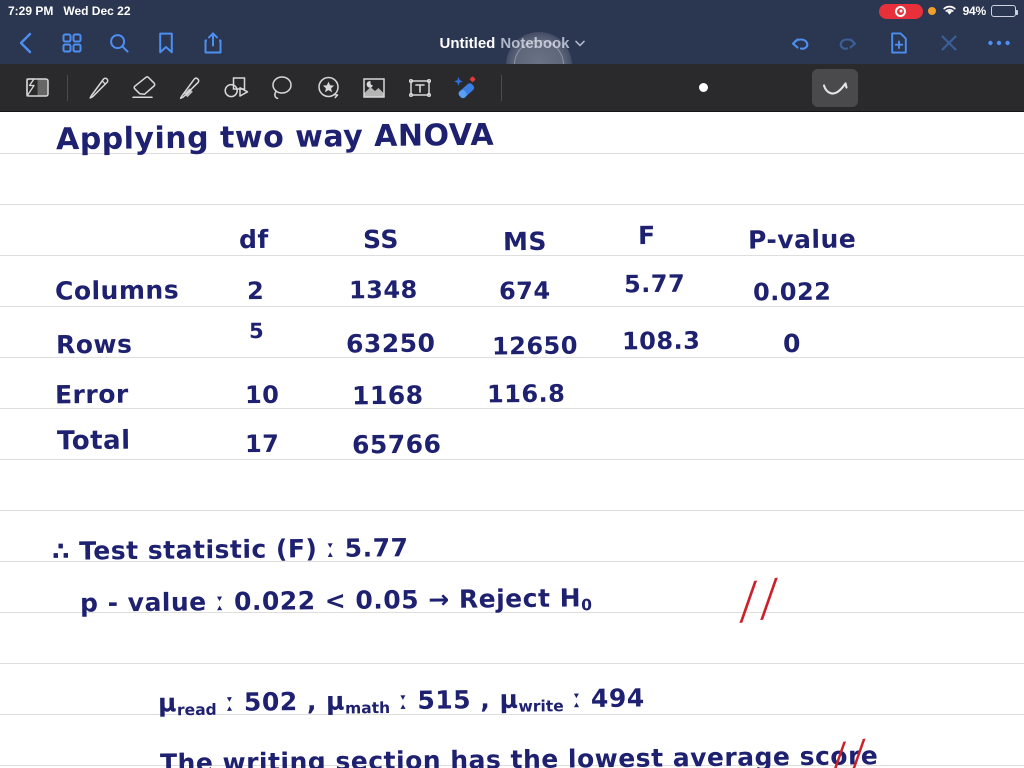  What do you see at coordinates (335, 701) in the screenshot?
I see `mu-math-label: μ` at bounding box center [335, 701].